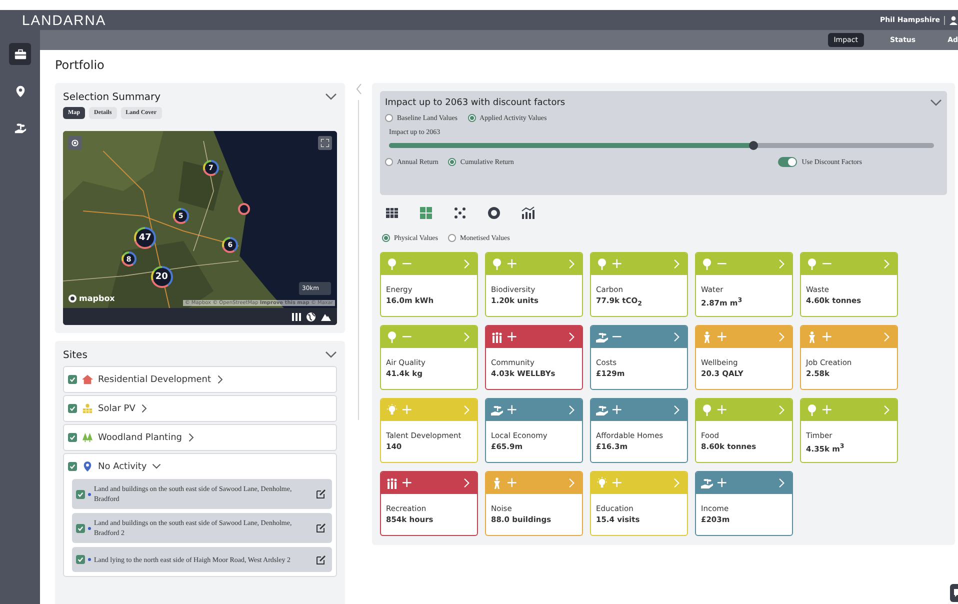  I want to click on scatter-icon, so click(460, 213).